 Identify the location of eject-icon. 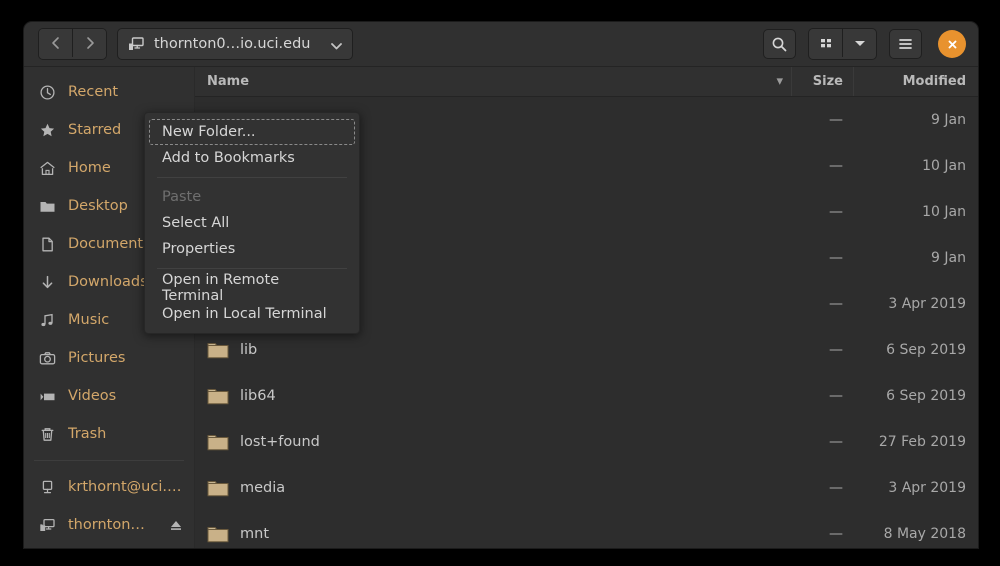
(176, 525).